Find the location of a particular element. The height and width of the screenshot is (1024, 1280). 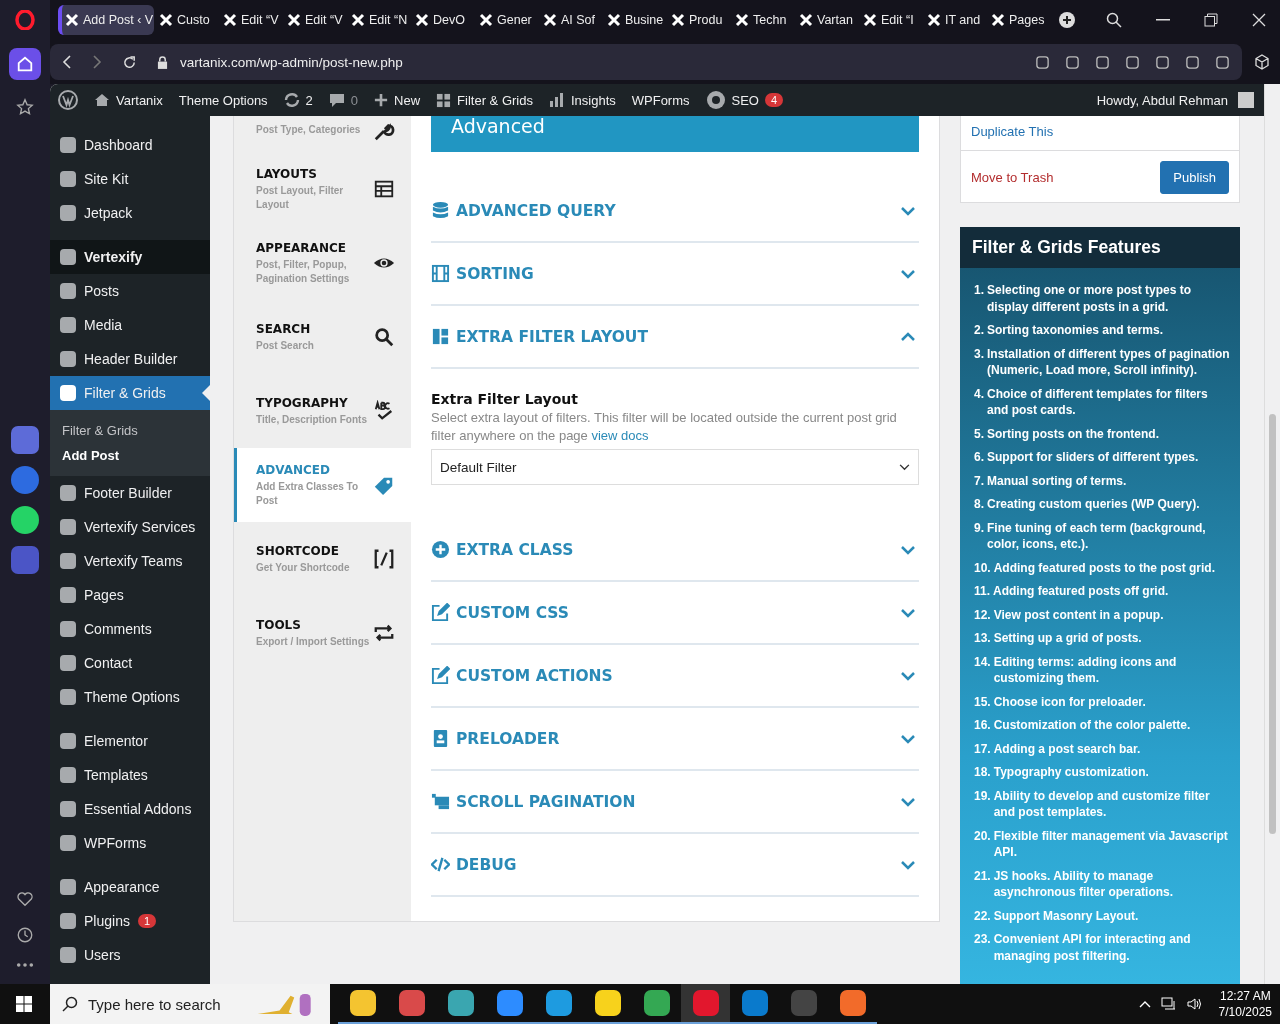

admin-bar-link: 0 is located at coordinates (343, 100).